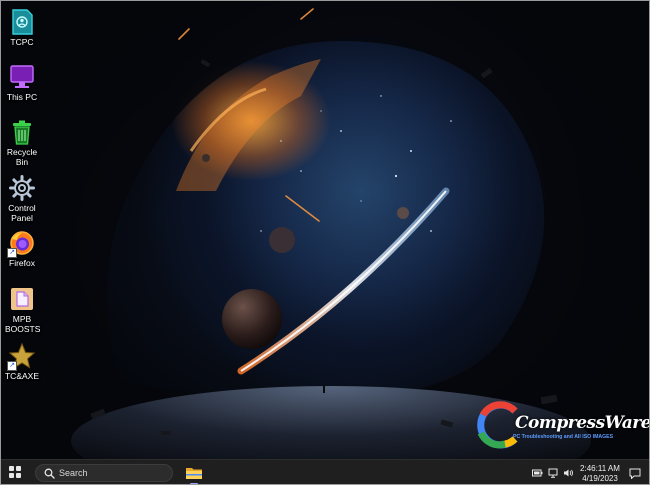  I want to click on speaker-icon, so click(568, 473).